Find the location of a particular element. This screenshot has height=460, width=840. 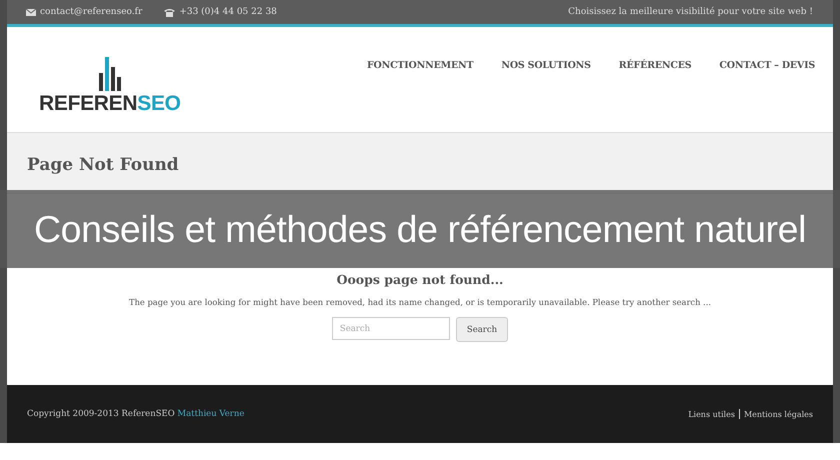

banner-text: Conseils et méthodes de référencement naturel is located at coordinates (420, 229).